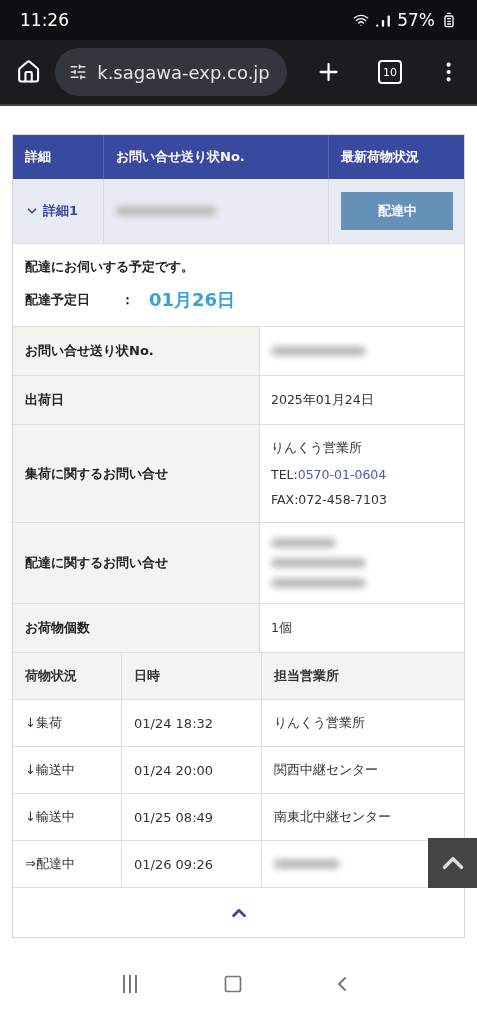  Describe the element at coordinates (58, 300) in the screenshot. I see `delivery-date-label: 配達予定日` at that location.